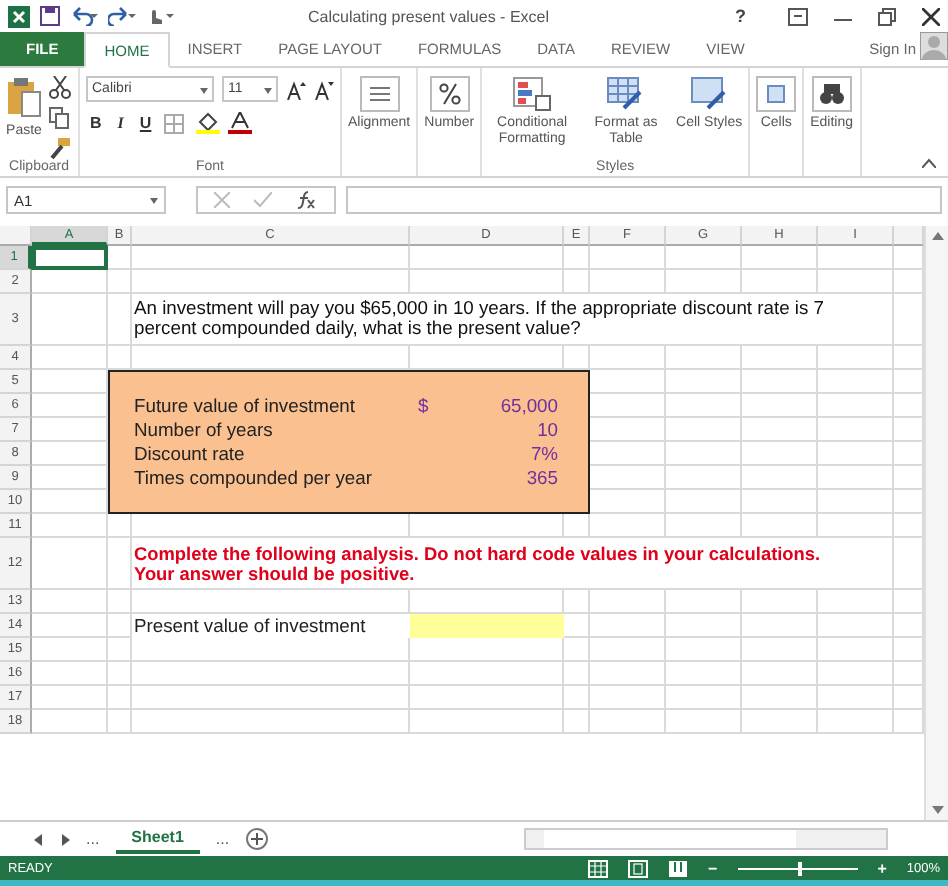 This screenshot has height=886, width=948. What do you see at coordinates (598, 868) in the screenshot?
I see `normal-view-icon` at bounding box center [598, 868].